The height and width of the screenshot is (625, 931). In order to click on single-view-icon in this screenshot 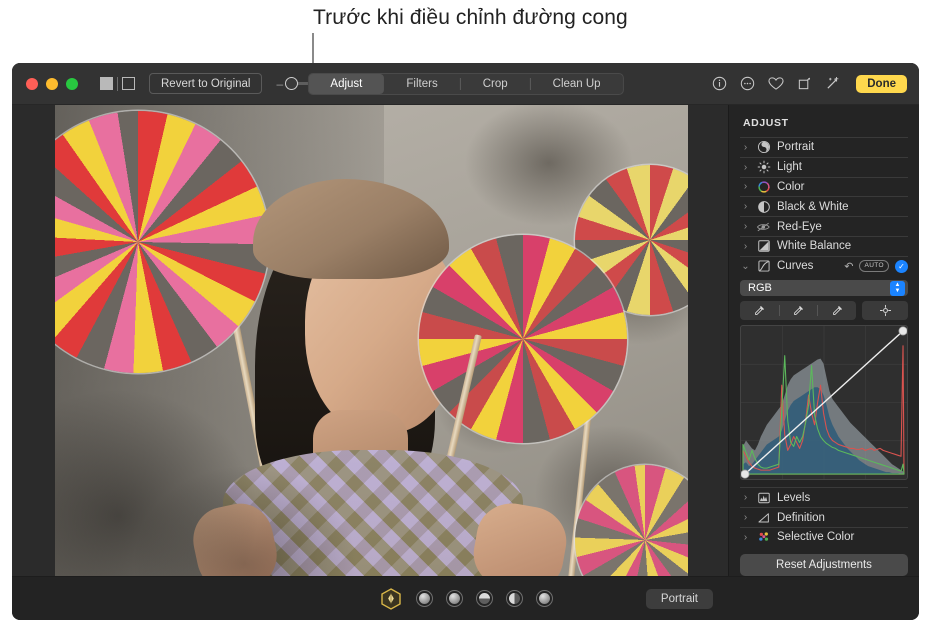, I will do `click(106, 83)`.